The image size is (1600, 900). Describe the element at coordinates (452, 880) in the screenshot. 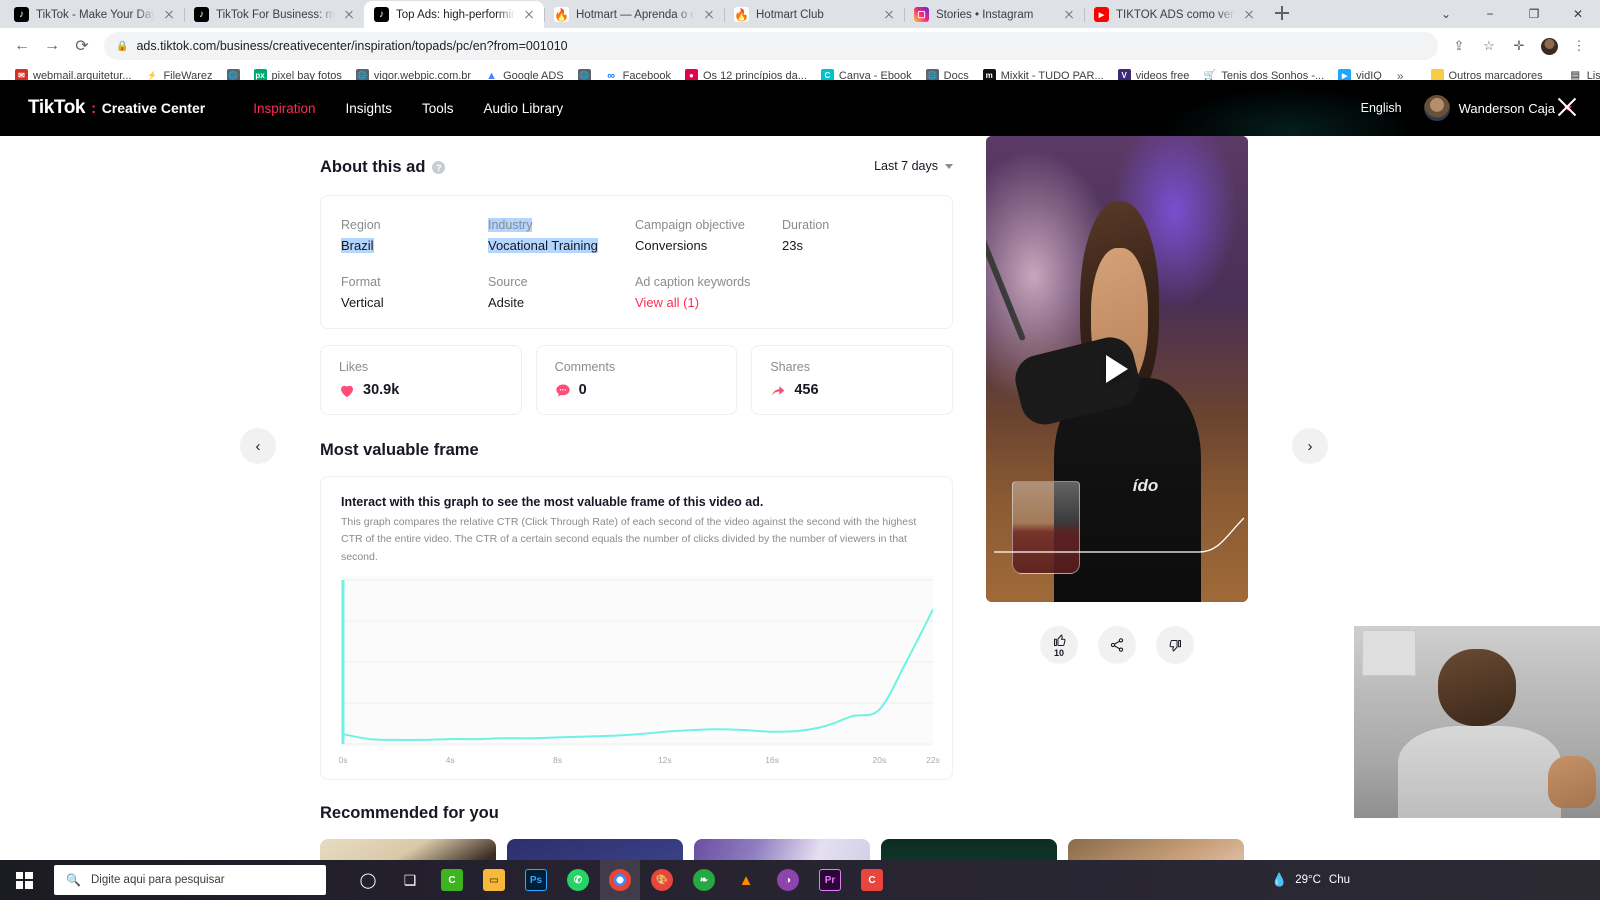

I see `camtasia-icon: C` at that location.